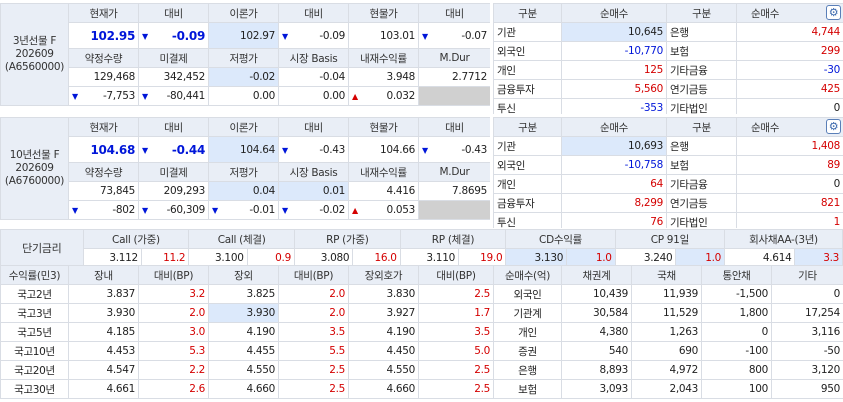 The image size is (843, 402). I want to click on rate-change: 19.0, so click(482, 256).